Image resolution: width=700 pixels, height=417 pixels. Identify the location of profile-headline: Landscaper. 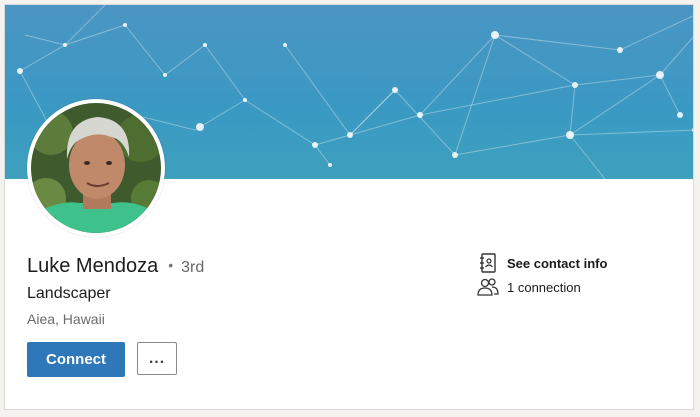
(69, 293).